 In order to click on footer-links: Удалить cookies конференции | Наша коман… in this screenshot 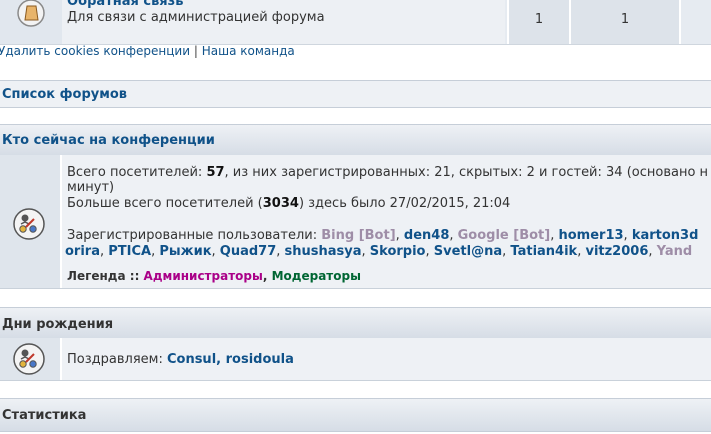, I will do `click(147, 51)`.